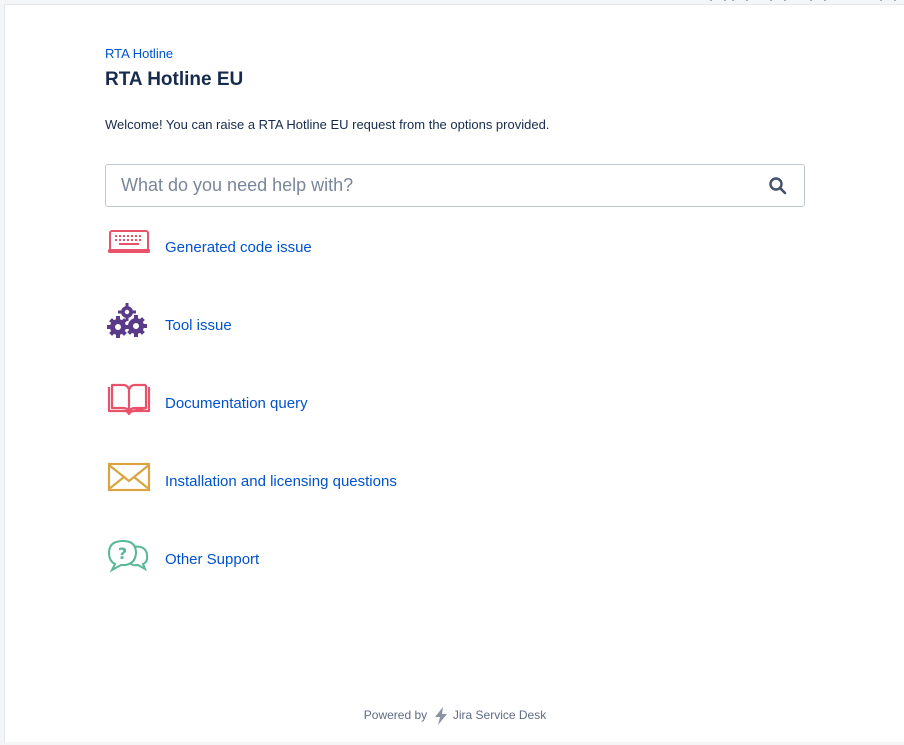 The image size is (904, 745). What do you see at coordinates (236, 403) in the screenshot?
I see `request-type-label: Documentation query` at bounding box center [236, 403].